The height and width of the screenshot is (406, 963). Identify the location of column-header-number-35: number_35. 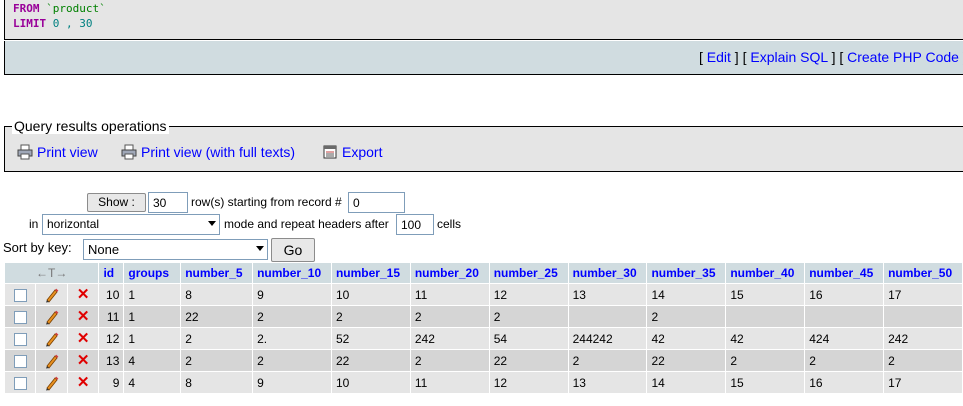
(686, 273).